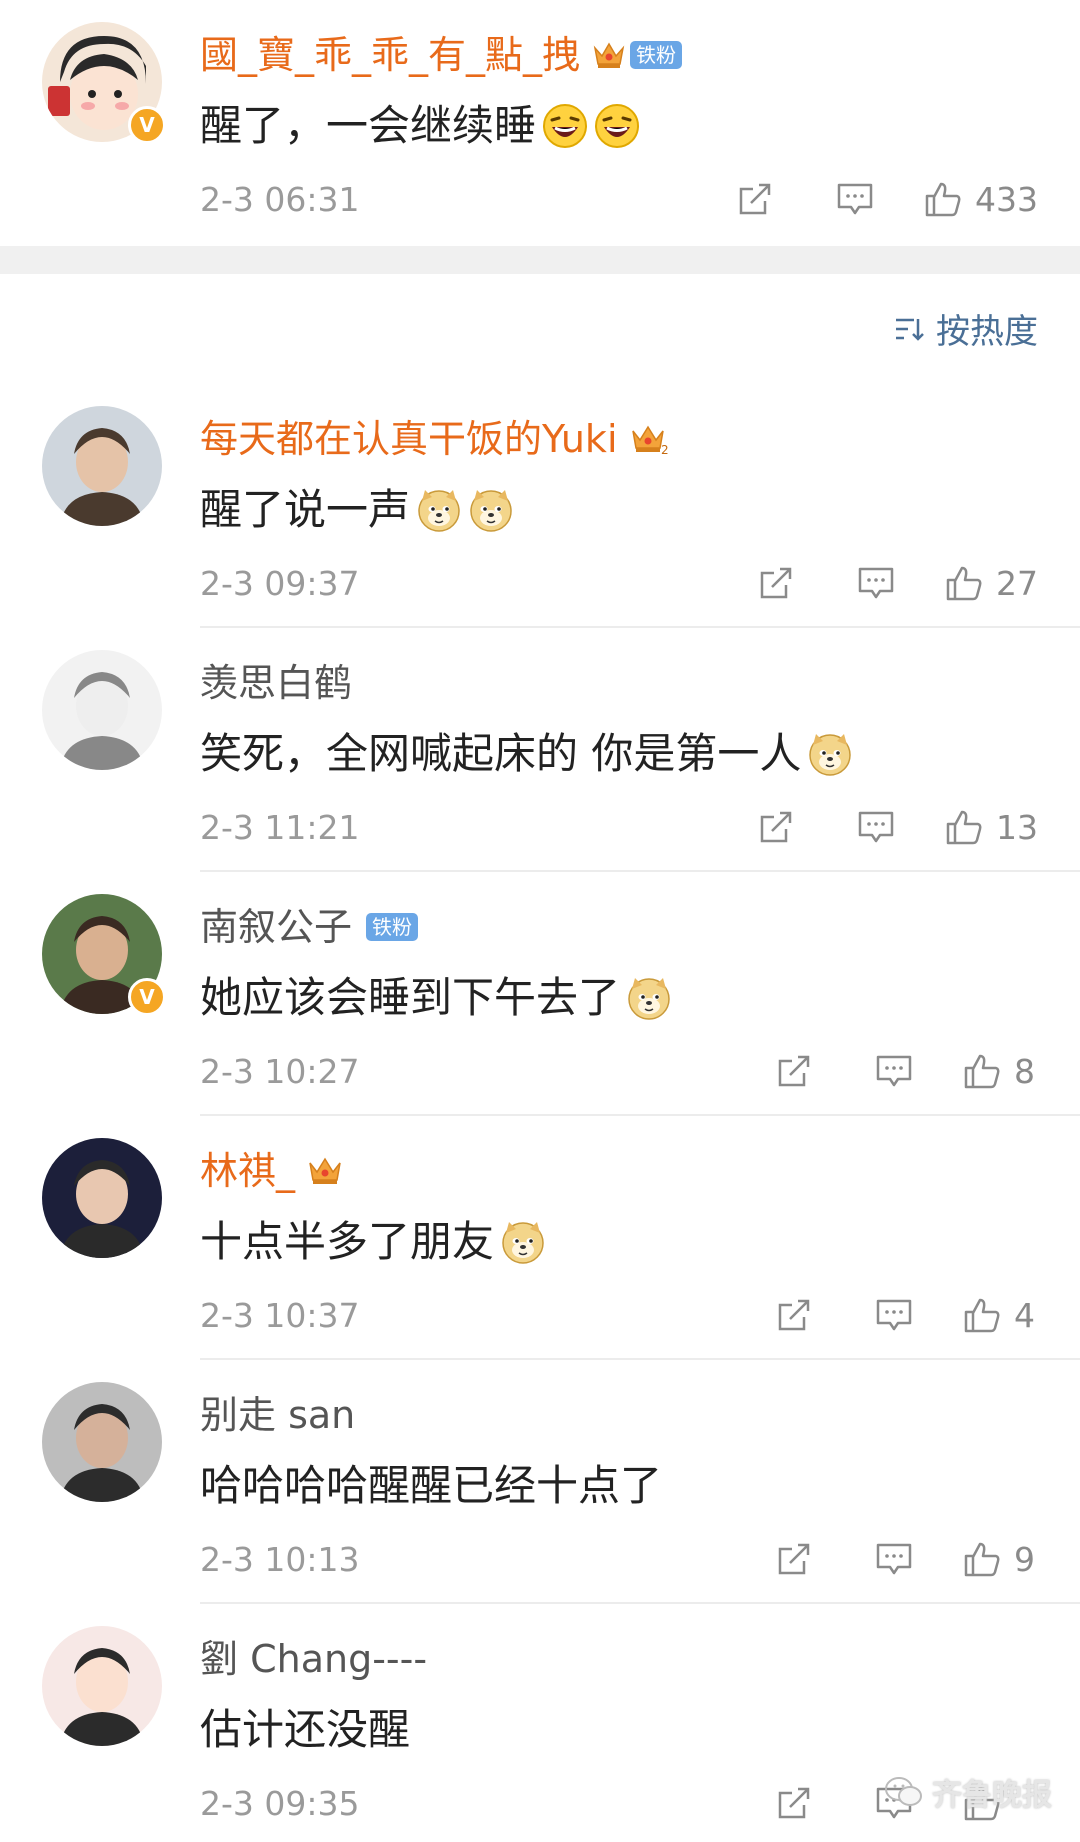 This screenshot has width=1080, height=1842. I want to click on watermark: 齐鲁晚报, so click(968, 1792).